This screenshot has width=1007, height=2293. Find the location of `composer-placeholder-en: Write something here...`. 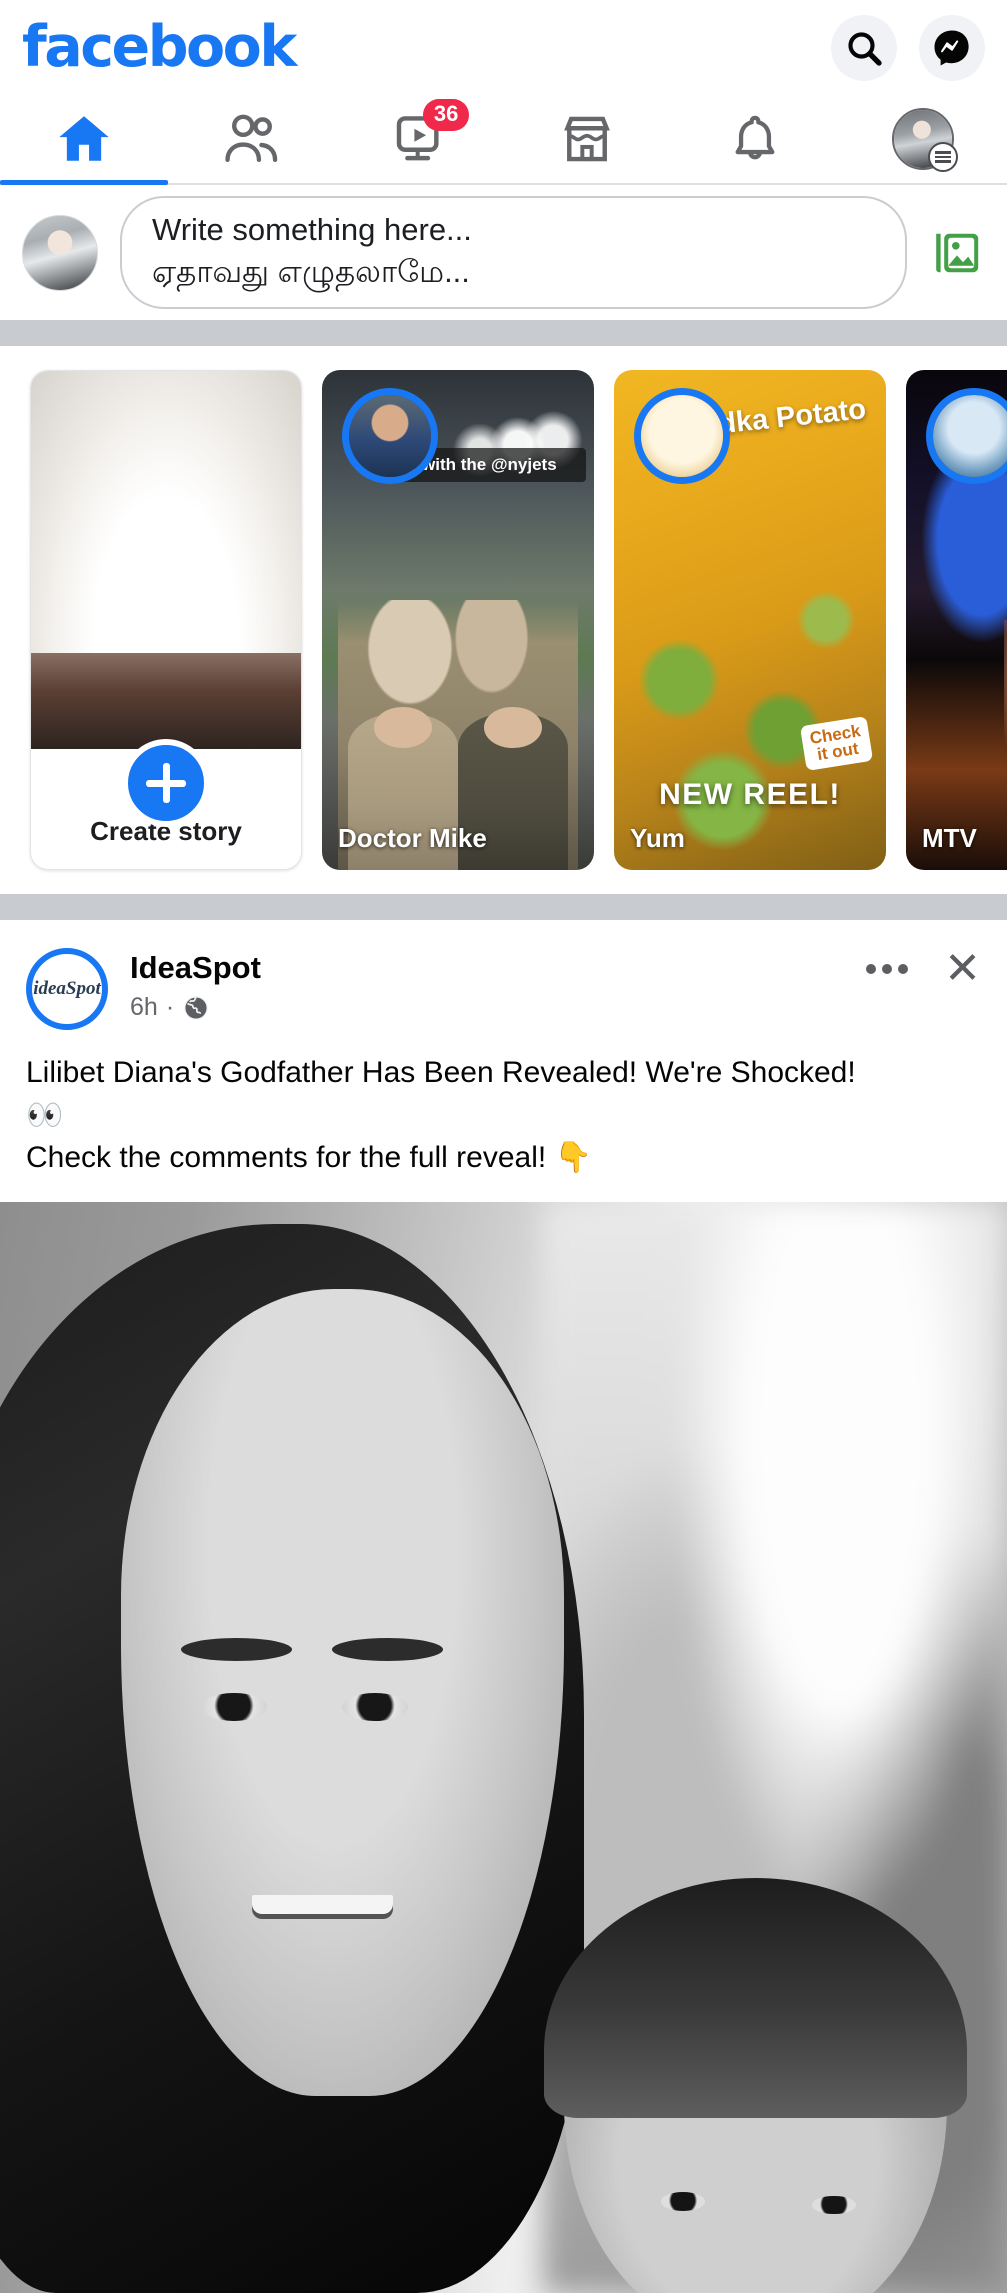

composer-placeholder-en: Write something here... is located at coordinates (312, 229).